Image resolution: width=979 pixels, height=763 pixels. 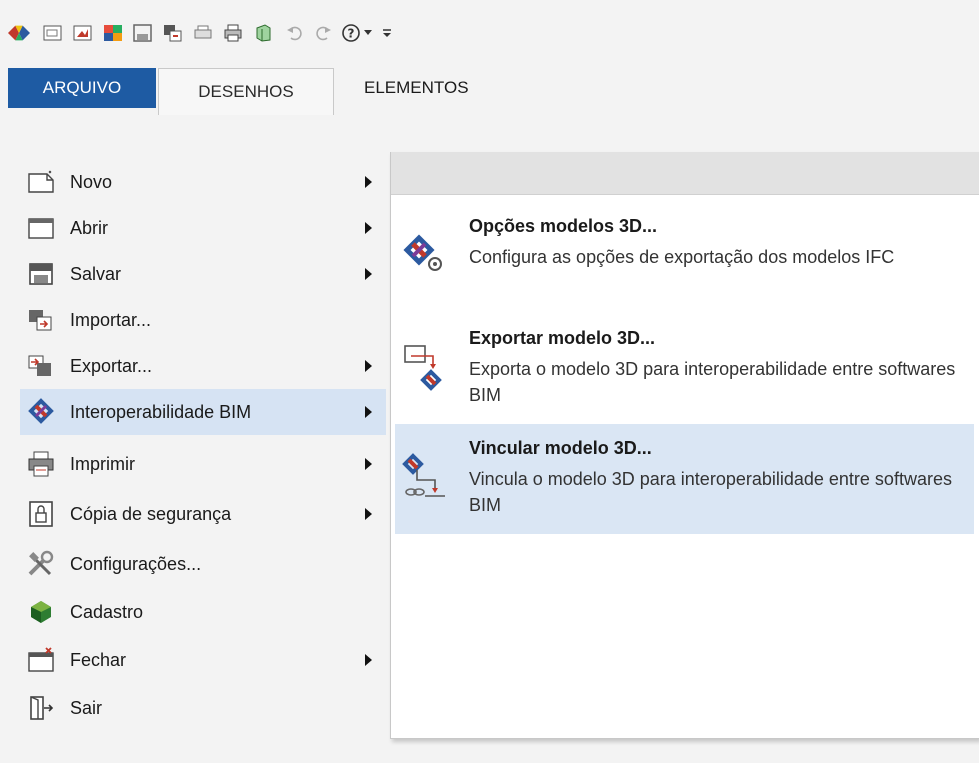 What do you see at coordinates (425, 370) in the screenshot?
I see `bim-export-icon` at bounding box center [425, 370].